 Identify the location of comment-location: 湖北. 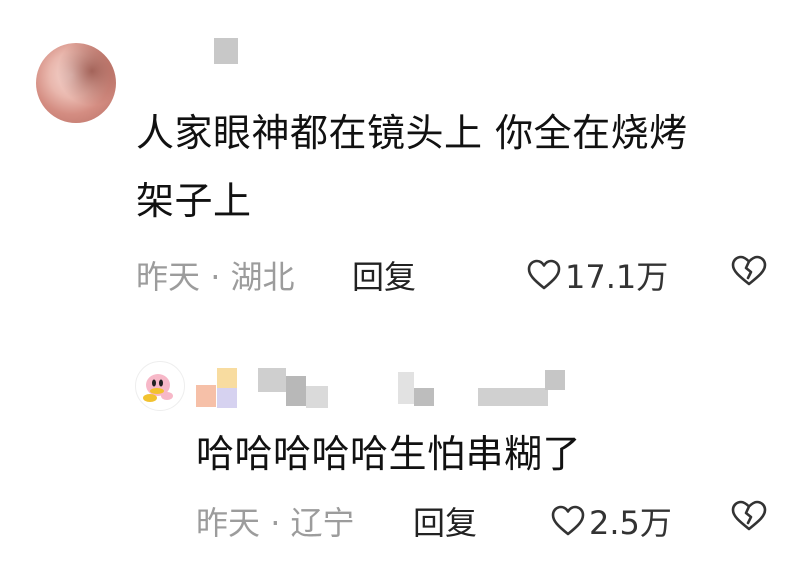
(262, 277).